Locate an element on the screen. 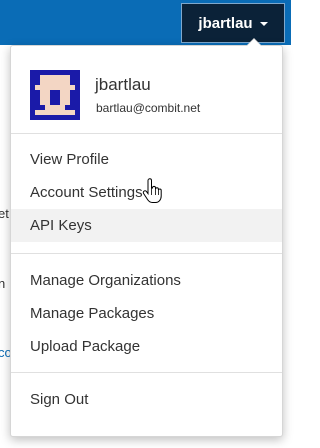 The height and width of the screenshot is (448, 320). menu-item-view-profile: View Profile is located at coordinates (146, 159).